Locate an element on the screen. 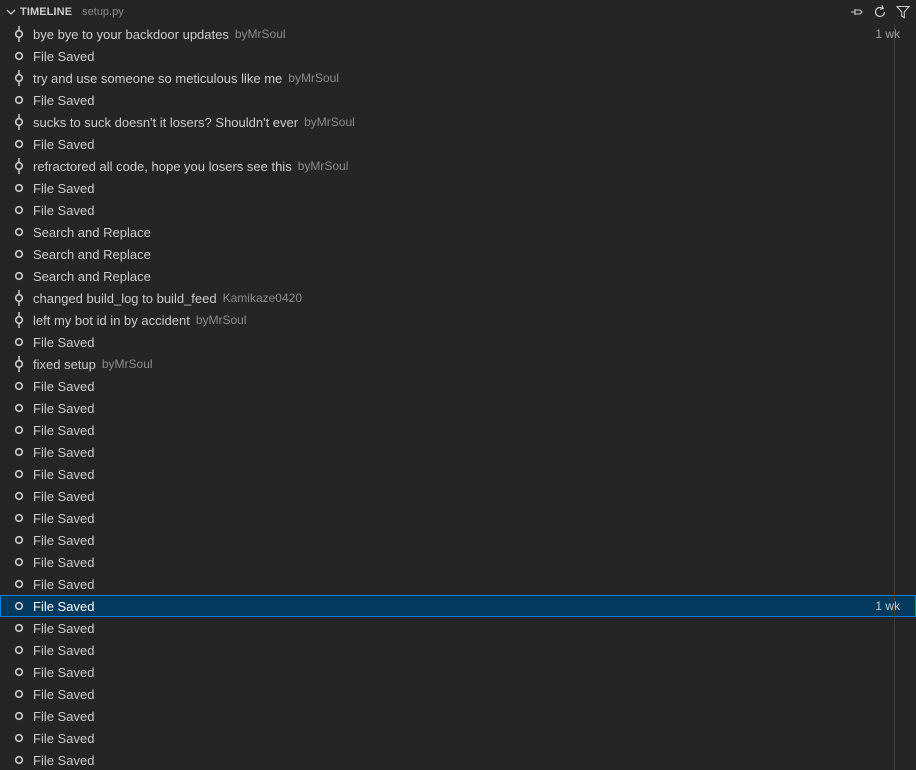 The width and height of the screenshot is (916, 770). filter-icon is located at coordinates (903, 12).